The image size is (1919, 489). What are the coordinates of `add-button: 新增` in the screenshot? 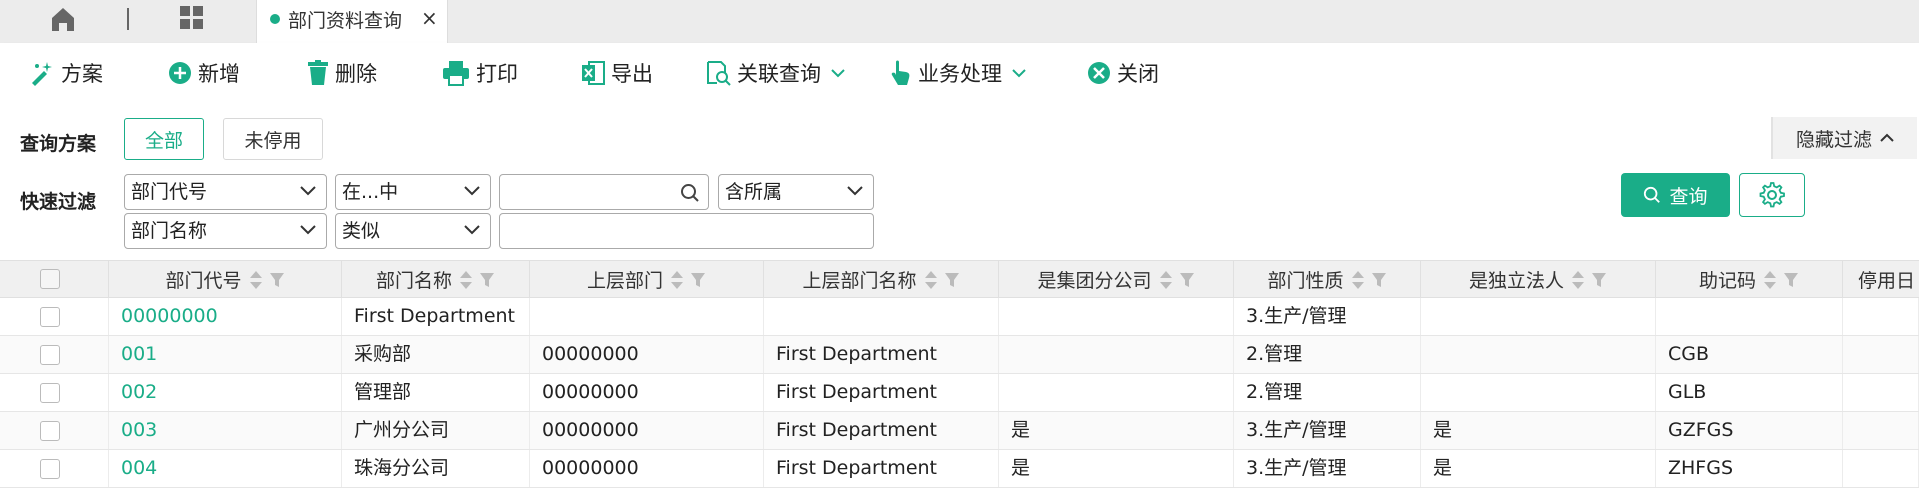 It's located at (204, 73).